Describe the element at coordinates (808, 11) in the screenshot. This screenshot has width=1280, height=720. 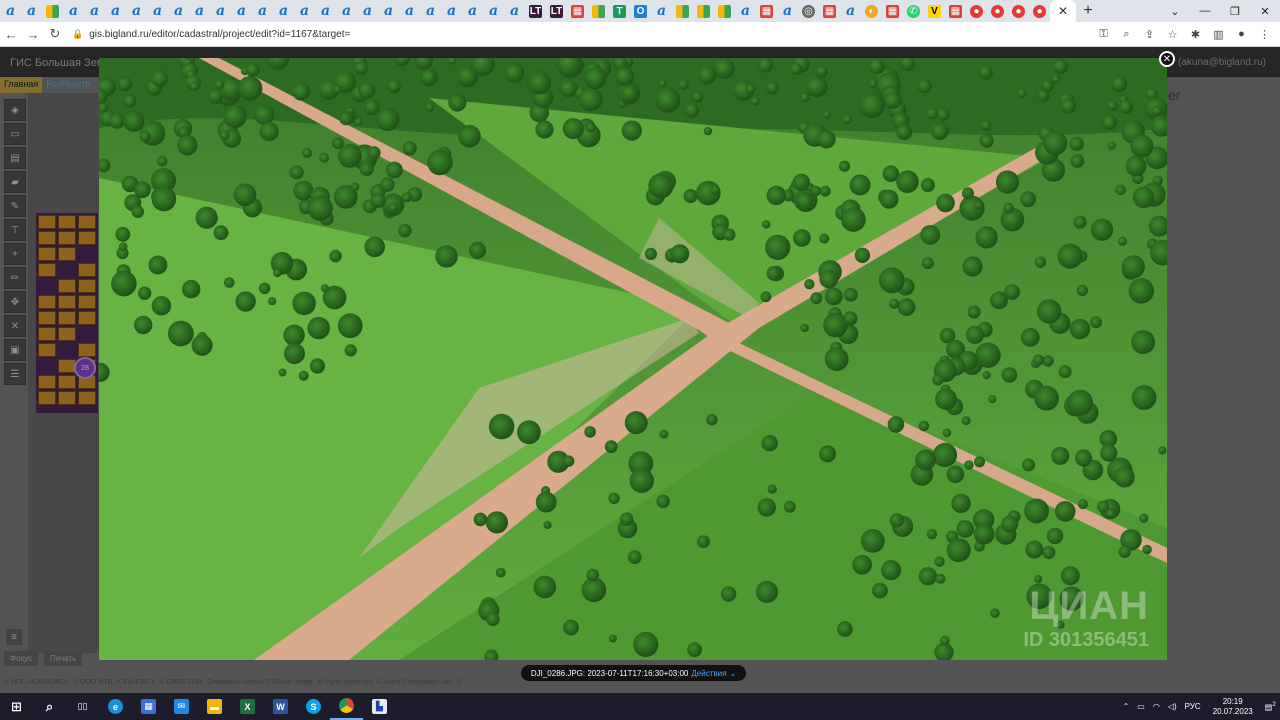
I see `browser-tab: ◎` at that location.